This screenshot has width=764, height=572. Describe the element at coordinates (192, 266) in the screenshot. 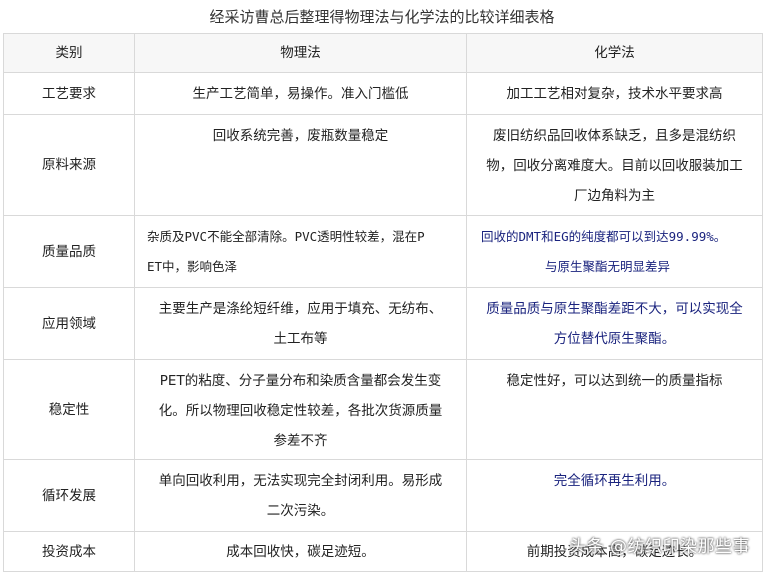

I see `cell-line: ET中，影响色泽` at that location.